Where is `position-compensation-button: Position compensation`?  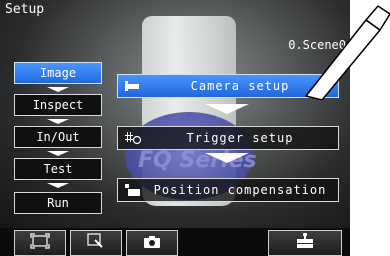
position-compensation-button: Position compensation is located at coordinates (228, 190).